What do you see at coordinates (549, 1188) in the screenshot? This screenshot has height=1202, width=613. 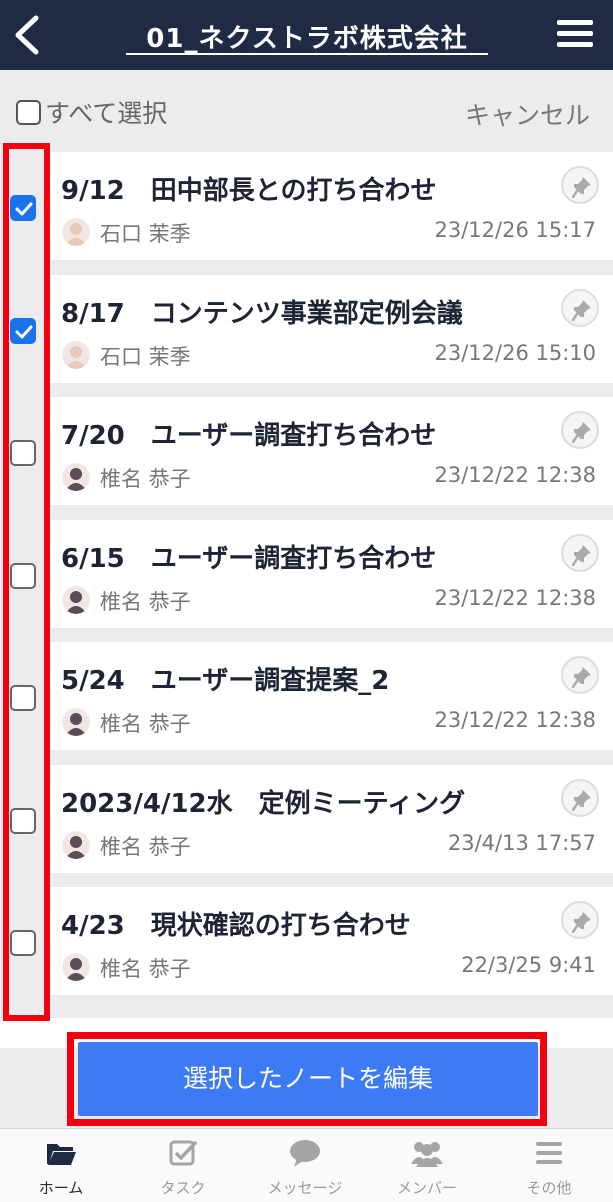 I see `tab-more-label: その他` at bounding box center [549, 1188].